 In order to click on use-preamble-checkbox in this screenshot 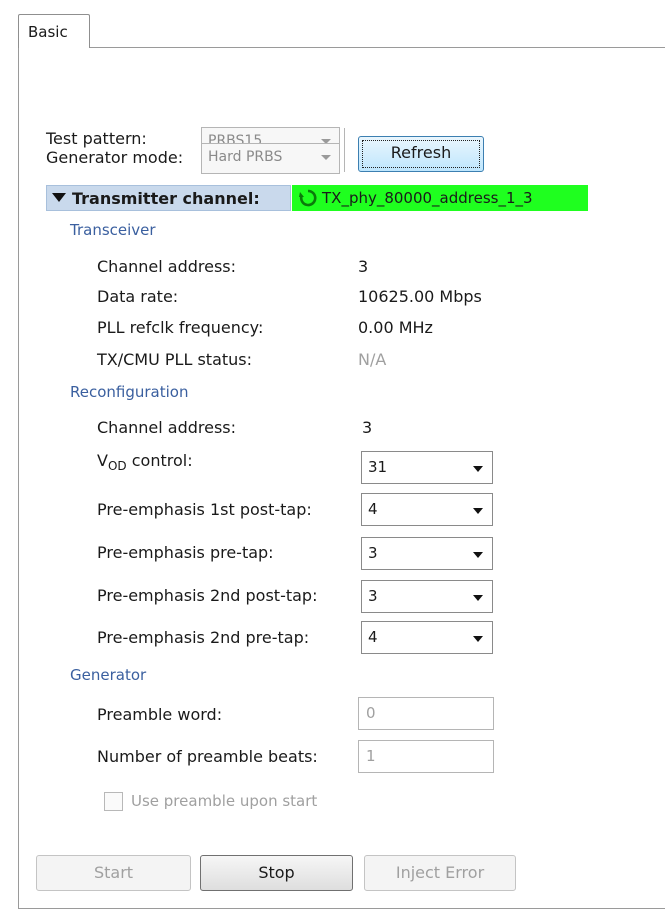, I will do `click(113, 801)`.